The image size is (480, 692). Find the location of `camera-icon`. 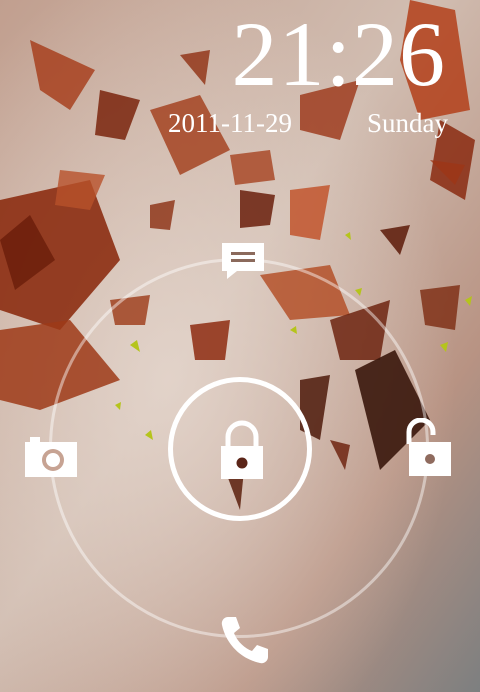

camera-icon is located at coordinates (51, 457).